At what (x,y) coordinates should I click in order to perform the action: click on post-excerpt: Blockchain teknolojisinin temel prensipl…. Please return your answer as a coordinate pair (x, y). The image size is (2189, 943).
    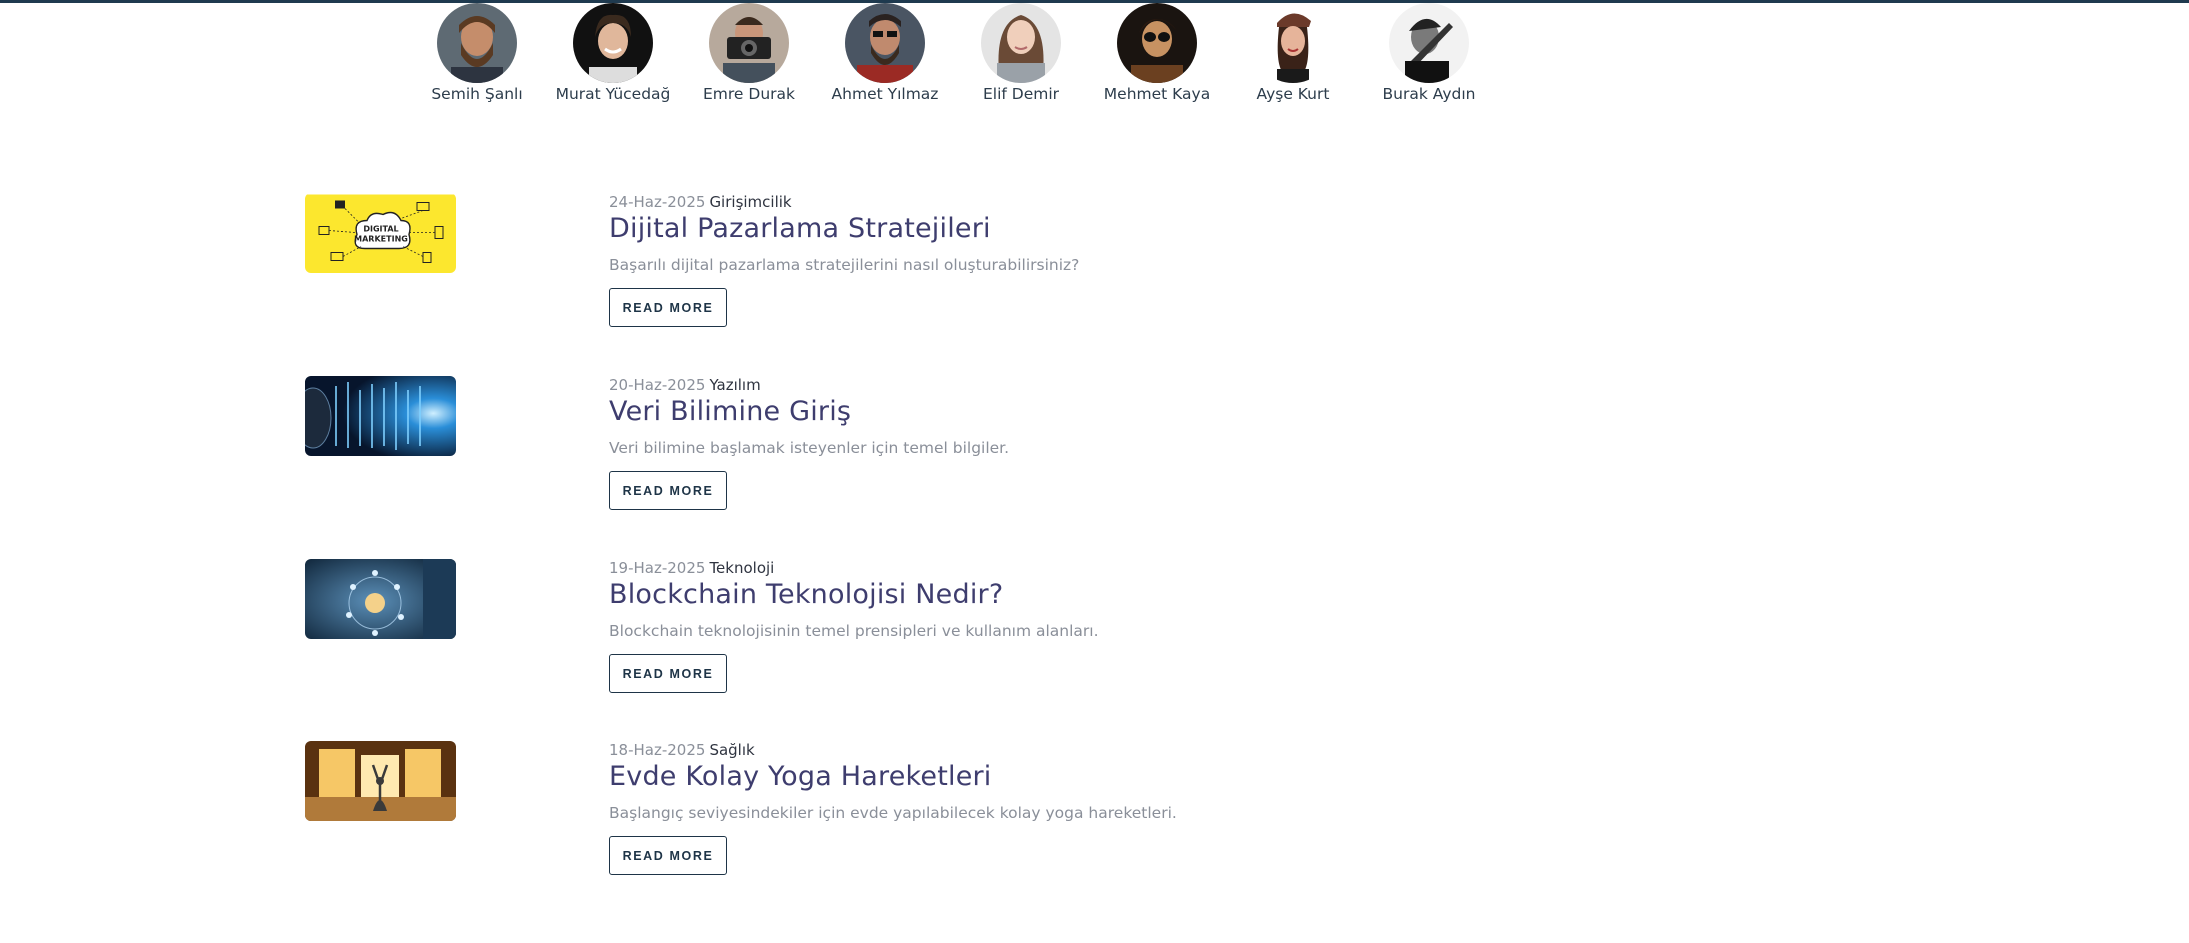
    Looking at the image, I should click on (854, 631).